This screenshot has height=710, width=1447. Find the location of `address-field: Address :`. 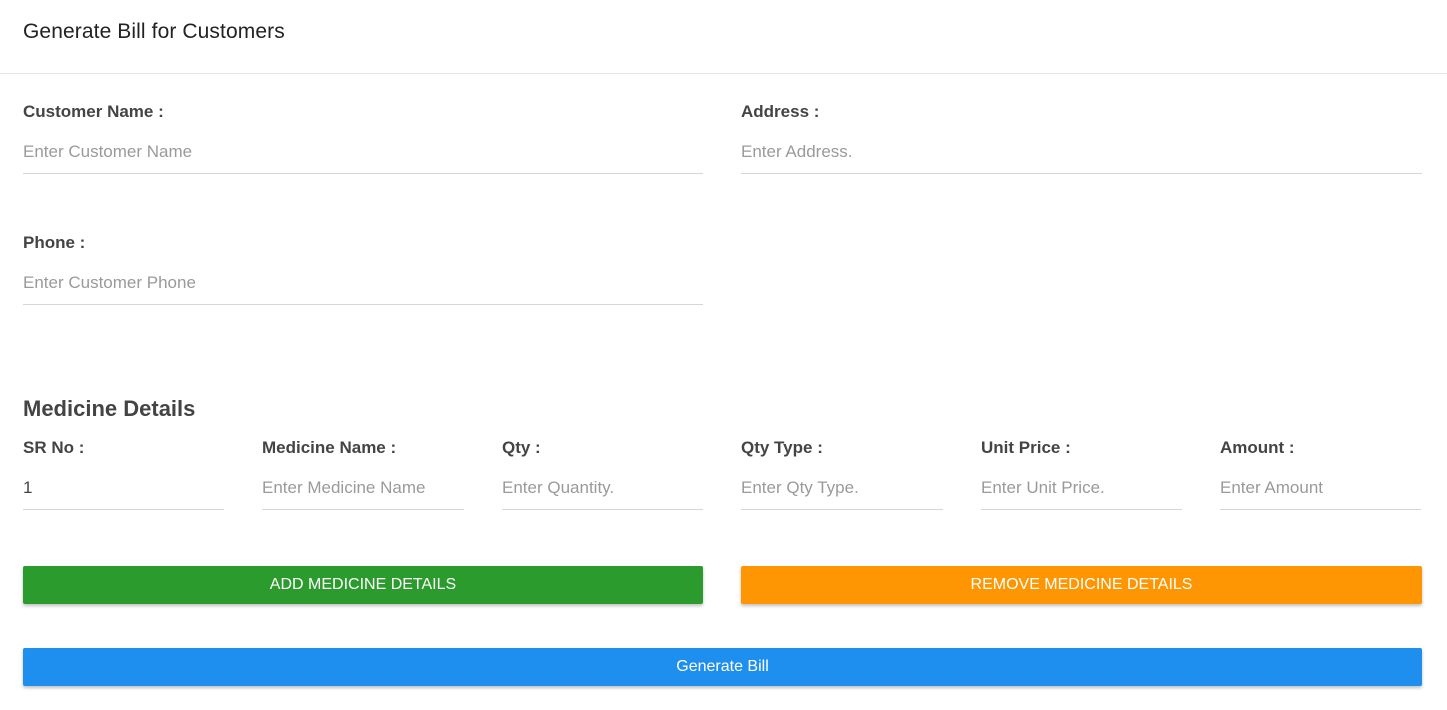

address-field: Address : is located at coordinates (1081, 137).